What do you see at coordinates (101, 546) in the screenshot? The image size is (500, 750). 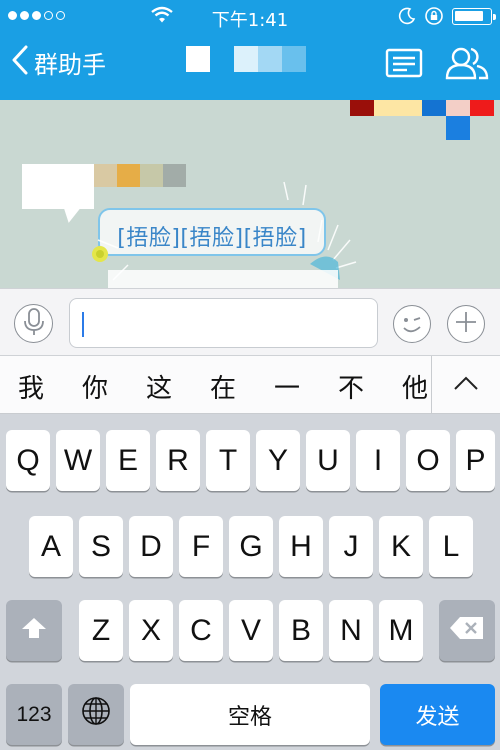 I see `key: S` at bounding box center [101, 546].